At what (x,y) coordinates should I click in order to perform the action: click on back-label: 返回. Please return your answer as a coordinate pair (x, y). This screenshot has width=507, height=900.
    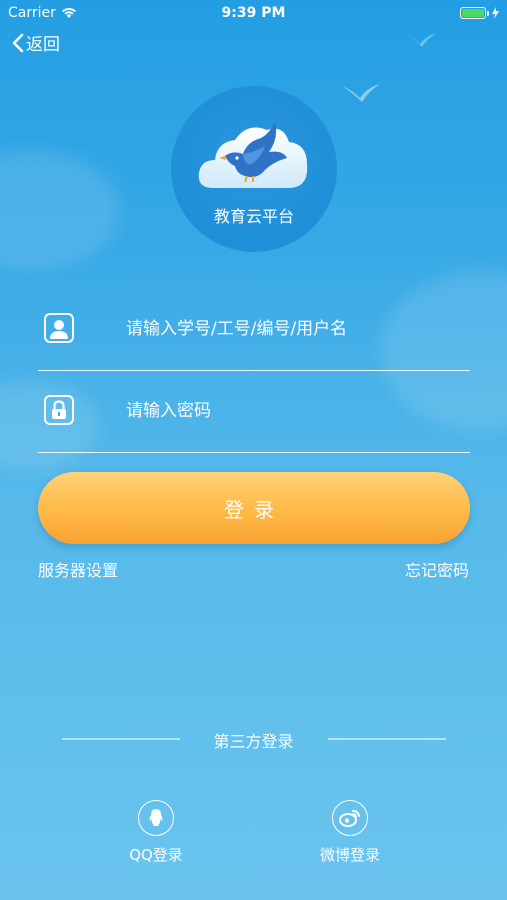
    Looking at the image, I should click on (43, 45).